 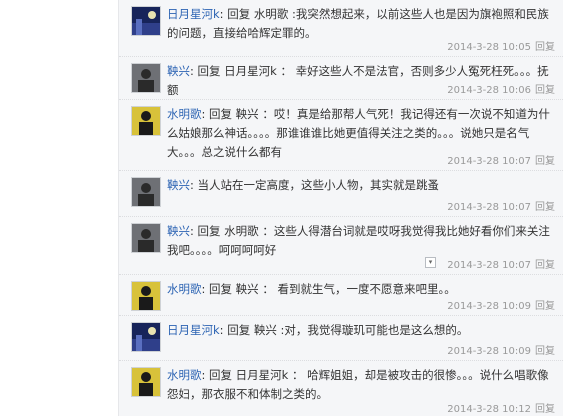 What do you see at coordinates (344, 330) in the screenshot?
I see `reply-text: : 回复 鞅兴 :对，我觉得璇玑可能也是这么想的。` at bounding box center [344, 330].